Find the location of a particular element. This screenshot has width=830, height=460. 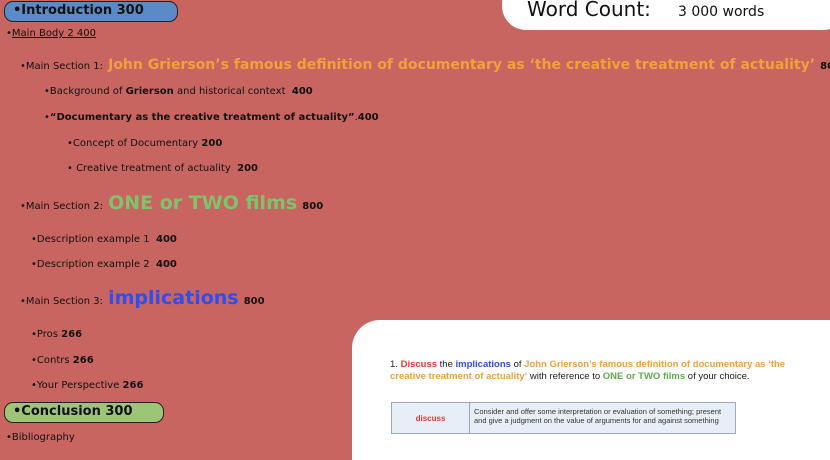

main-section-2-count: 800 is located at coordinates (313, 206).